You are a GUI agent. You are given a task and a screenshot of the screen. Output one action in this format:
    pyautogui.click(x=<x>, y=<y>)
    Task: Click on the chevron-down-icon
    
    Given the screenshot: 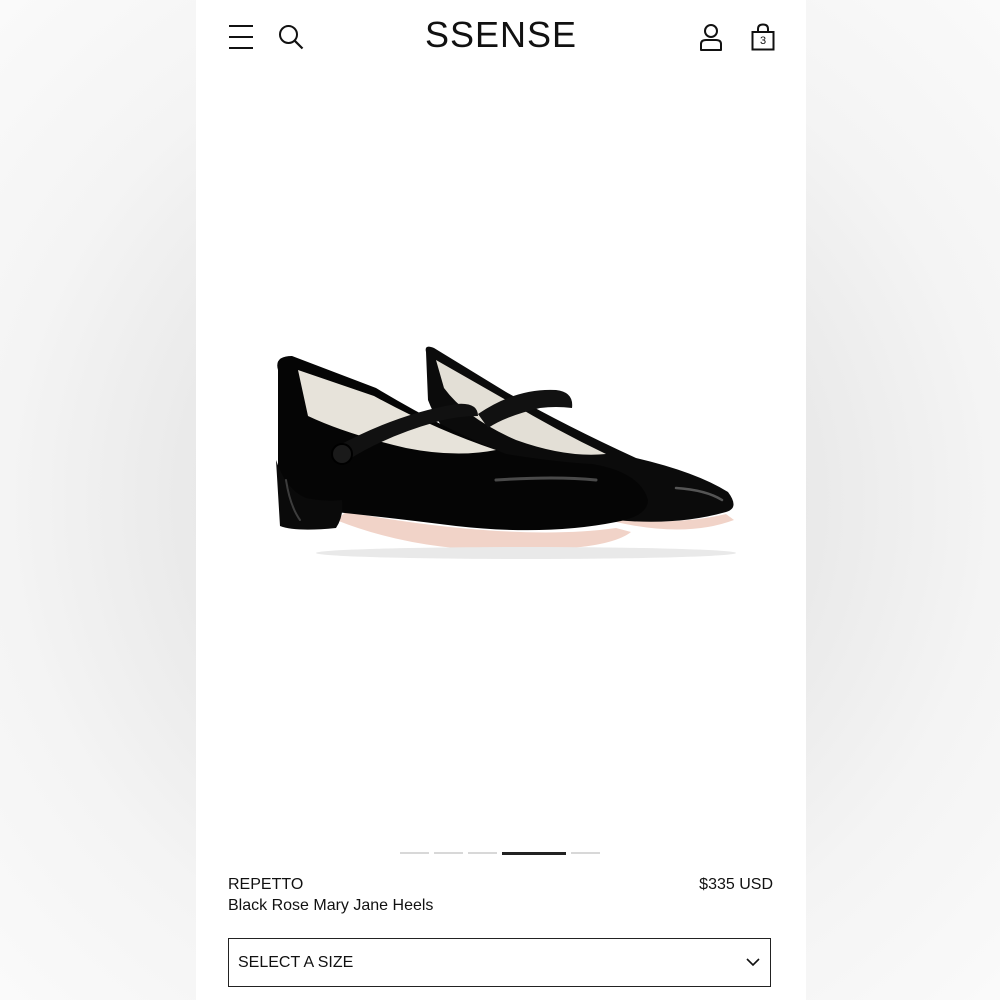 What is the action you would take?
    pyautogui.click(x=753, y=962)
    